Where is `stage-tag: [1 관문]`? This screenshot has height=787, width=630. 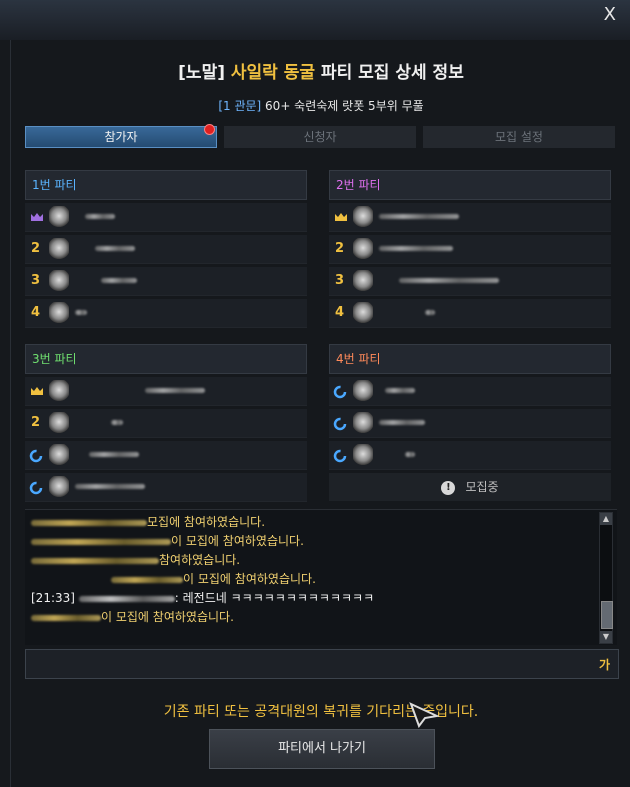 stage-tag: [1 관문] is located at coordinates (240, 106).